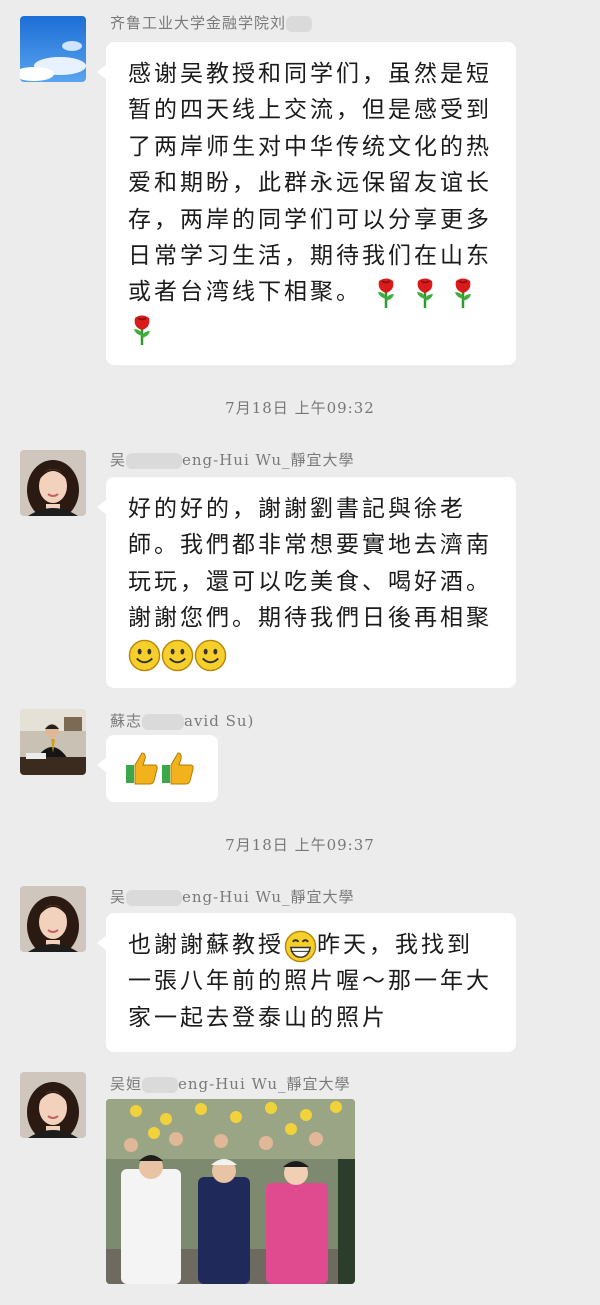 The image size is (600, 1305). What do you see at coordinates (300, 408) in the screenshot?
I see `timestamp: 7月18日 上午09:32` at bounding box center [300, 408].